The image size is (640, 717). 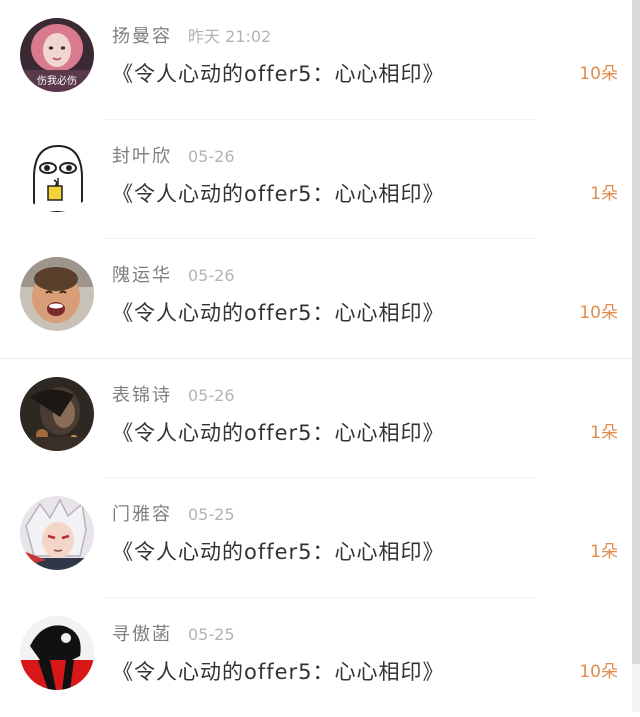 I want to click on sender-name: 封叶欣, so click(x=142, y=156).